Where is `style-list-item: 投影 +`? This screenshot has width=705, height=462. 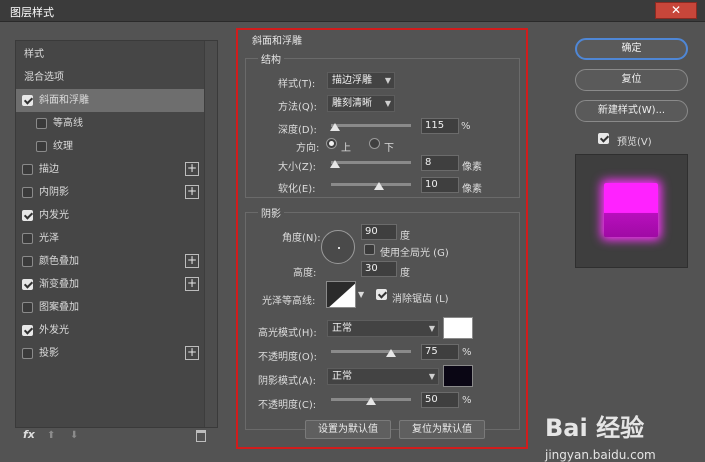
style-list-item: 投影 + is located at coordinates (110, 353).